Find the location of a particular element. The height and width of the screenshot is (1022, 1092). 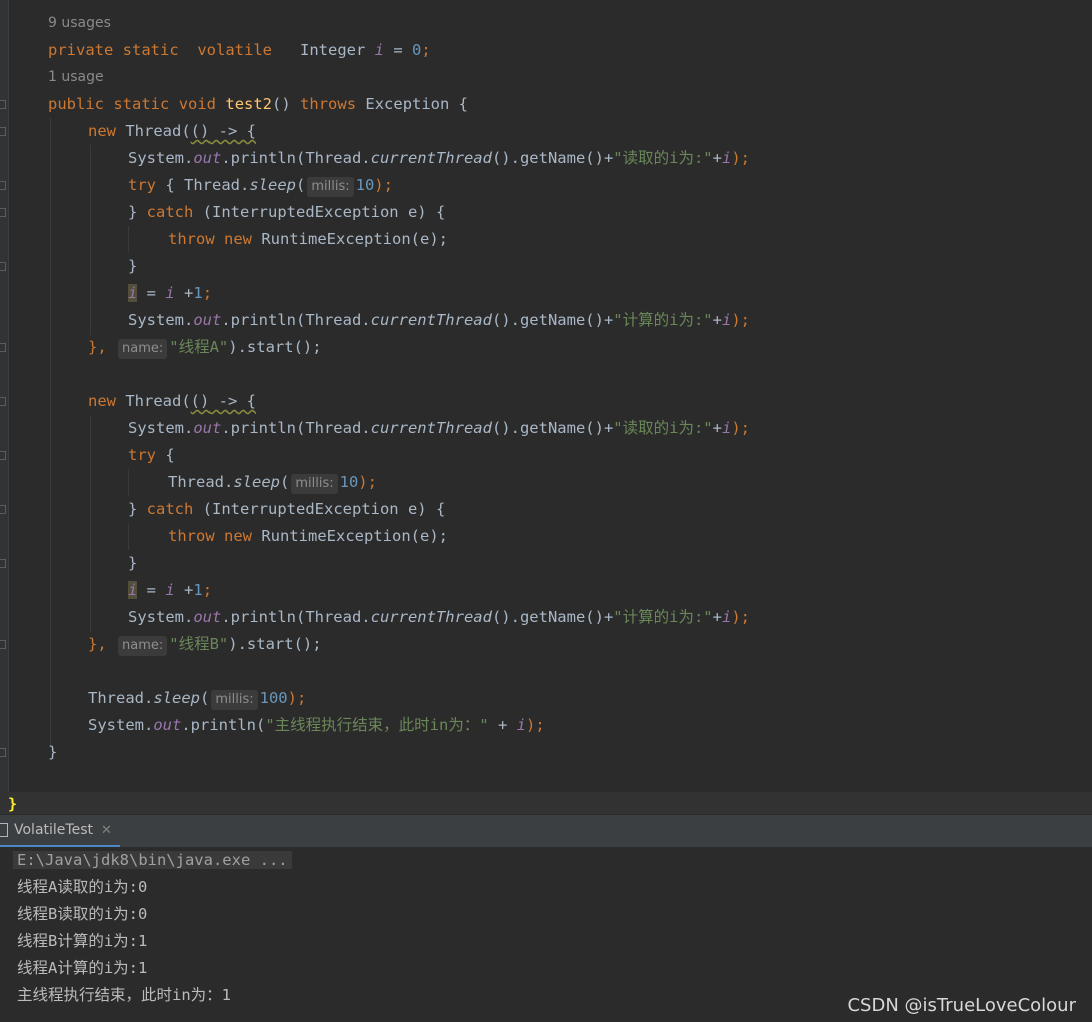

code-line: }, name: "线程B").start(); is located at coordinates (205, 644).